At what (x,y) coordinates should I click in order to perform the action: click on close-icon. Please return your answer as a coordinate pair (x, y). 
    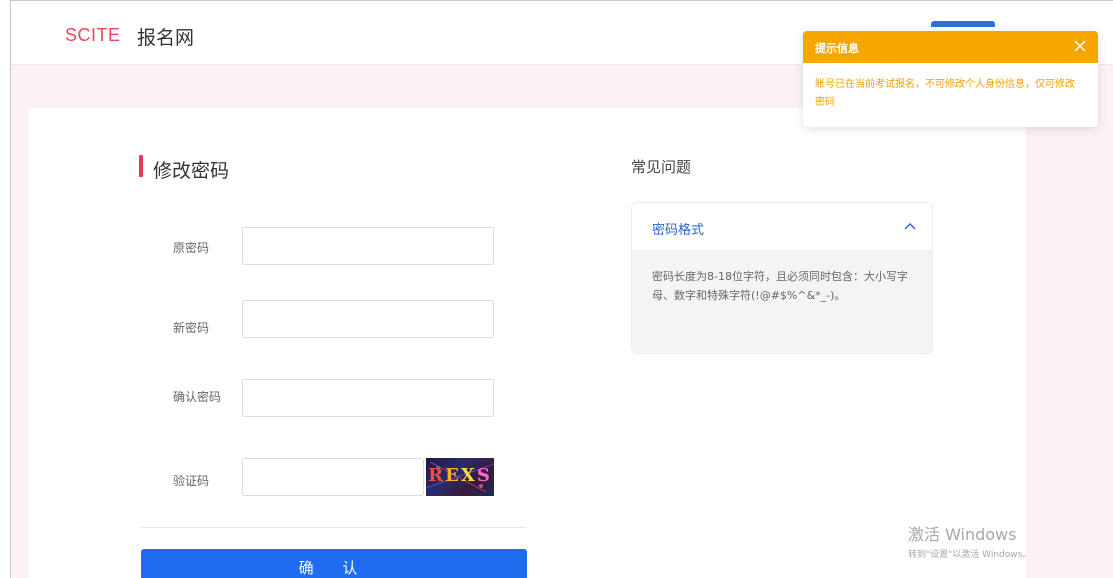
    Looking at the image, I should click on (1080, 46).